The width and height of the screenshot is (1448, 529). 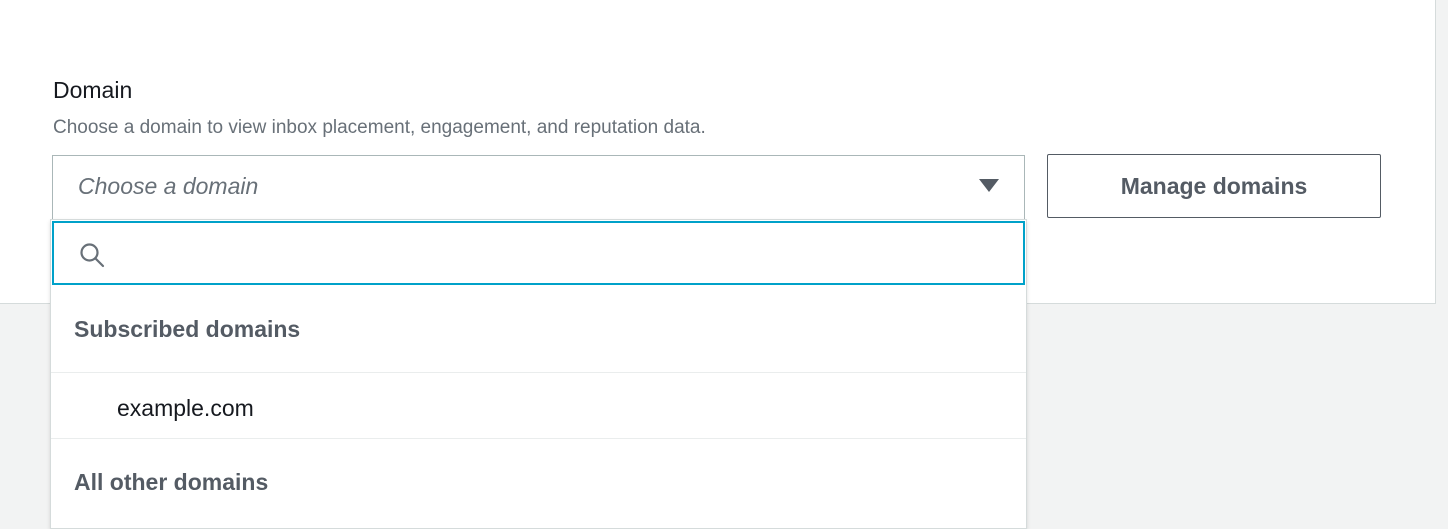 What do you see at coordinates (1214, 186) in the screenshot?
I see `manage-domains-button: Manage domains` at bounding box center [1214, 186].